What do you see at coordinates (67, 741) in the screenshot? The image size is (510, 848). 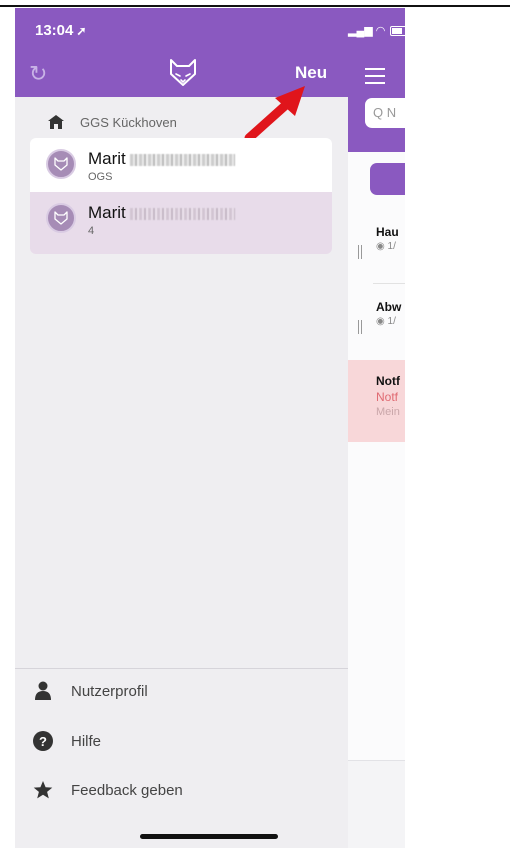 I see `menu-help: ? Hilfe` at bounding box center [67, 741].